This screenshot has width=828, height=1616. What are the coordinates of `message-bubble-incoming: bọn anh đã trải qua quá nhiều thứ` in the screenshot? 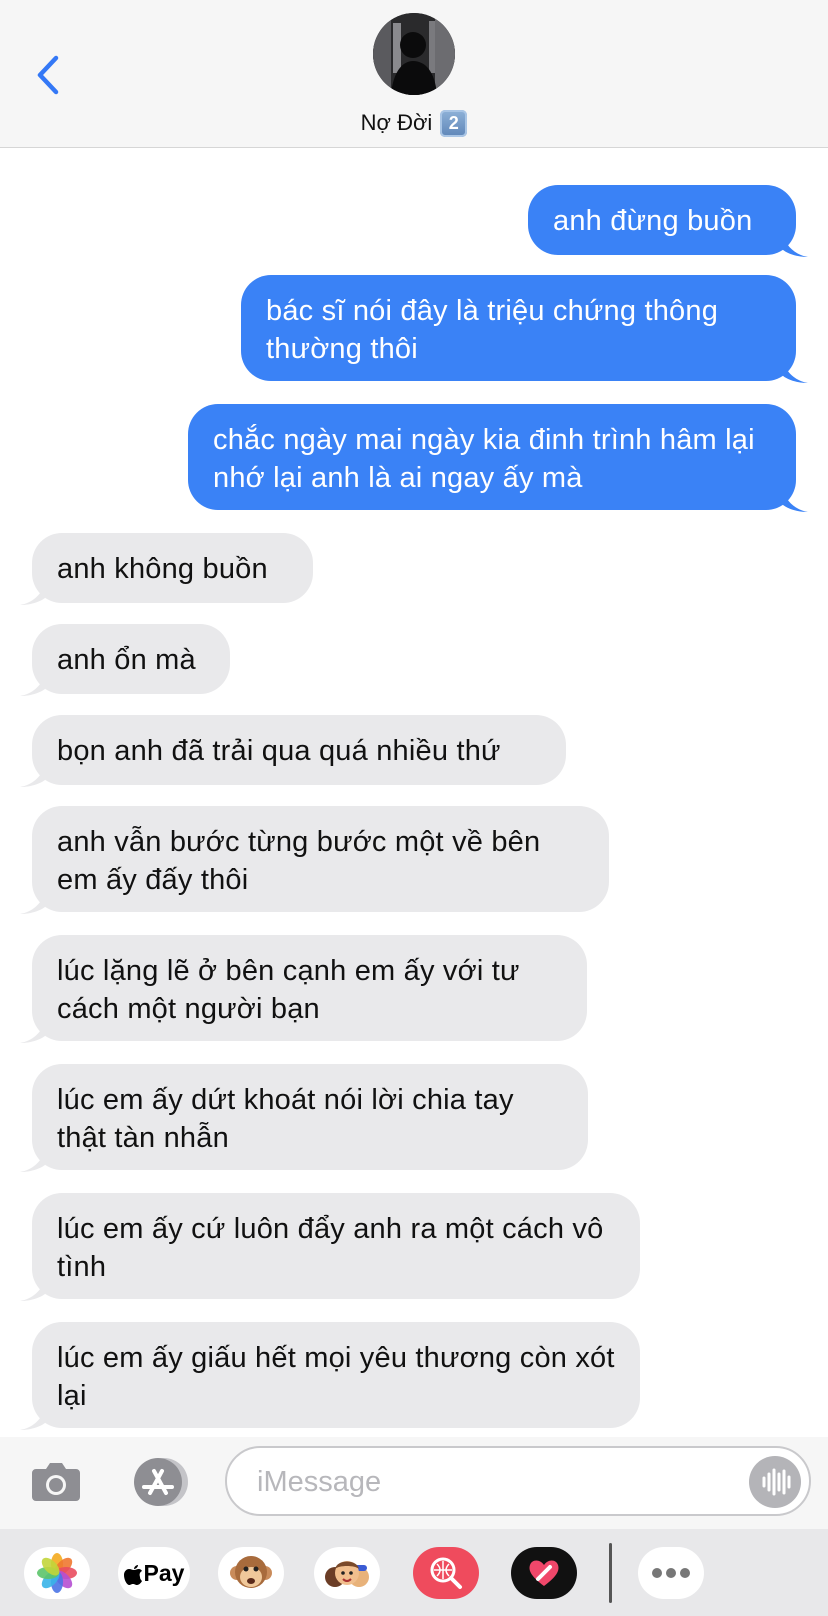 It's located at (293, 751).